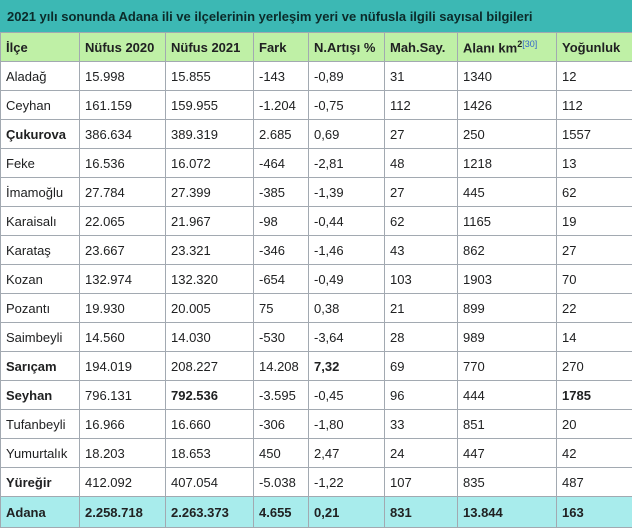 The image size is (632, 528). Describe the element at coordinates (123, 47) in the screenshot. I see `header-nufus-2020: Nüfus 2020` at that location.